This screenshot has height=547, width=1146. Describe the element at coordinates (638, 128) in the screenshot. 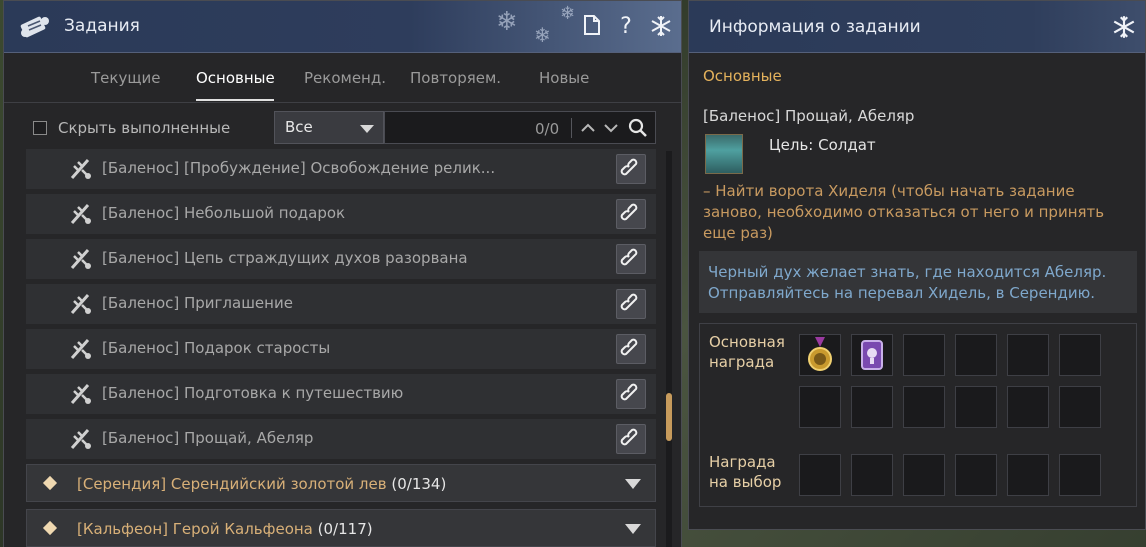

I see `search-icon` at that location.